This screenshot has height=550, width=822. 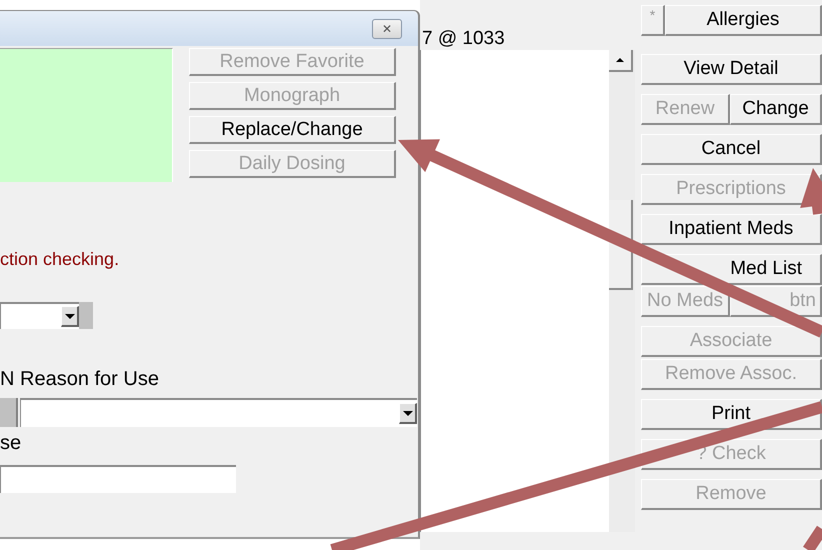 What do you see at coordinates (60, 260) in the screenshot?
I see `warning-text: ction checking.` at bounding box center [60, 260].